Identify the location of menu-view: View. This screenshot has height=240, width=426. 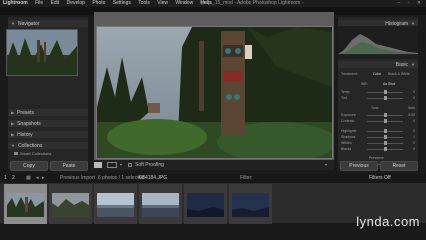
(162, 3).